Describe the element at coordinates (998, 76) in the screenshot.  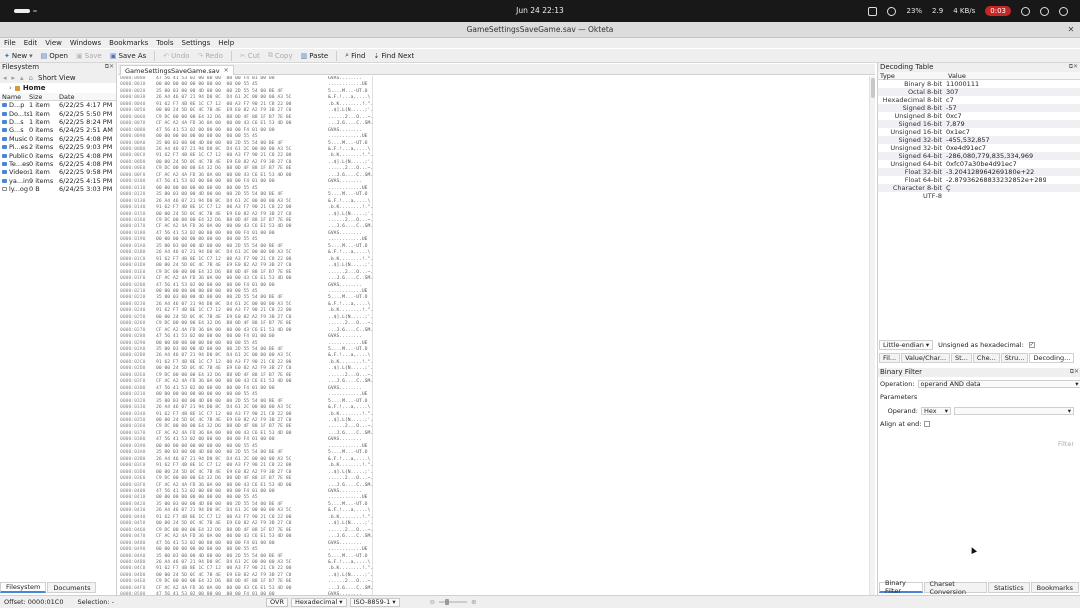
I see `column-value: Value` at that location.